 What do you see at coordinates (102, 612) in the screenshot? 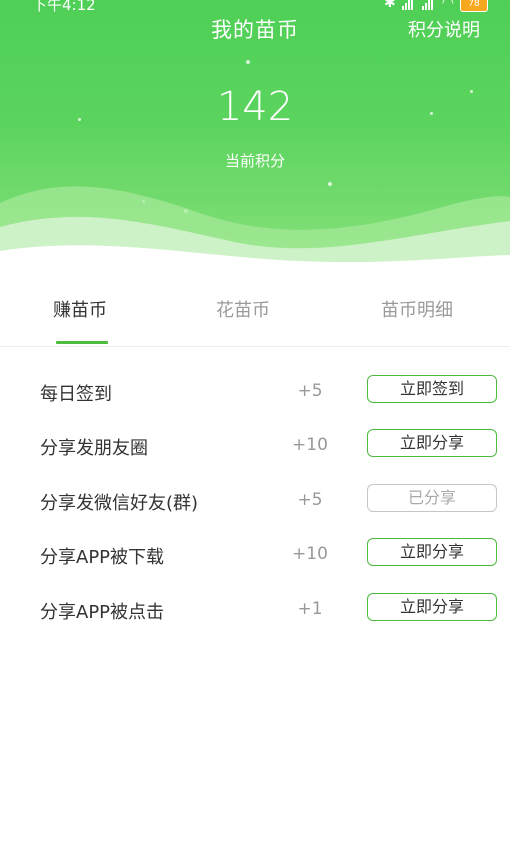
I see `task-name: 分享APP被点击` at bounding box center [102, 612].